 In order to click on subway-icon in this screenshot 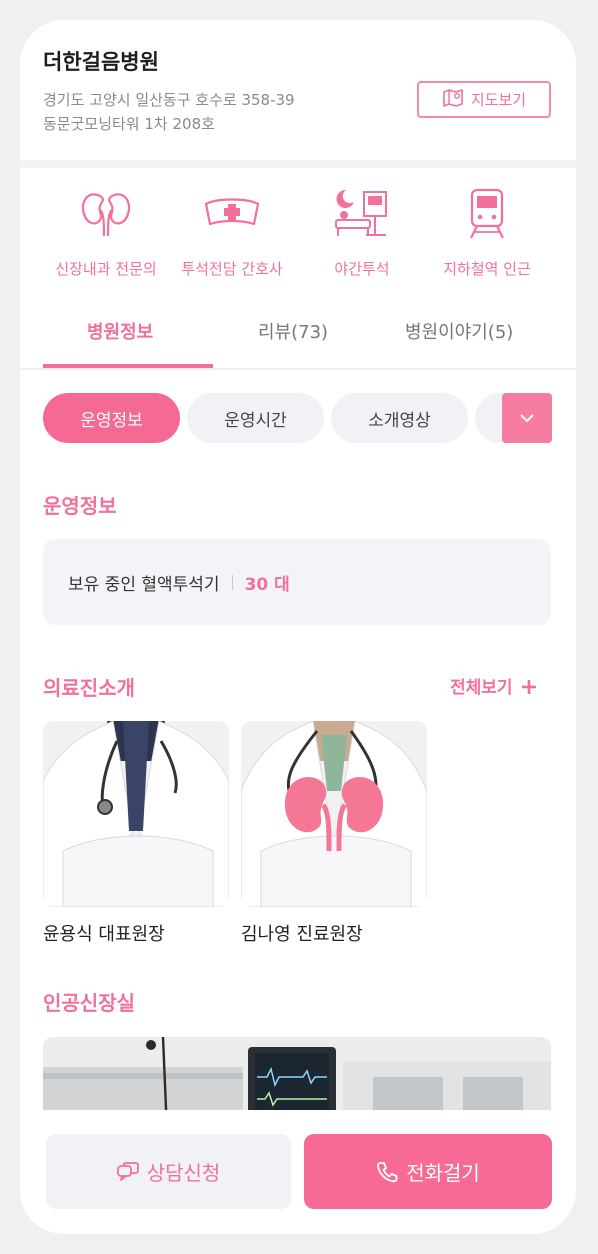, I will do `click(487, 213)`.